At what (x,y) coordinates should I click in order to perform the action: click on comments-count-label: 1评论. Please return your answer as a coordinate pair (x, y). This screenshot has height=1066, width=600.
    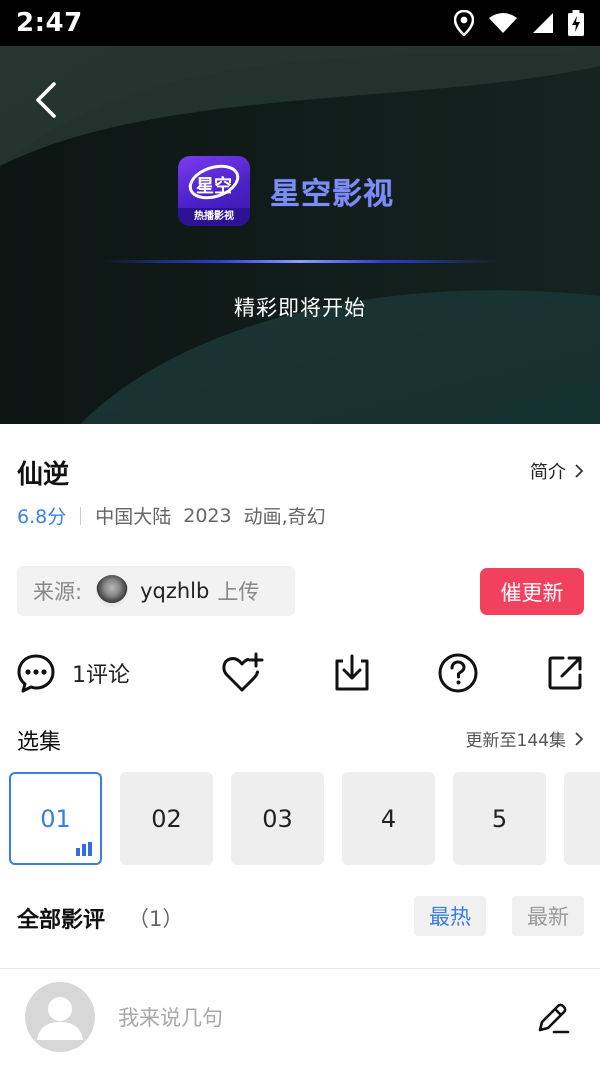
    Looking at the image, I should click on (101, 675).